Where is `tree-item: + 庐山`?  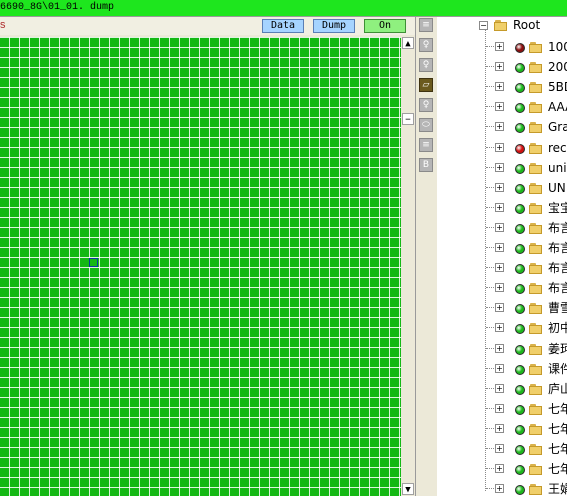 tree-item: + 庐山 is located at coordinates (502, 392).